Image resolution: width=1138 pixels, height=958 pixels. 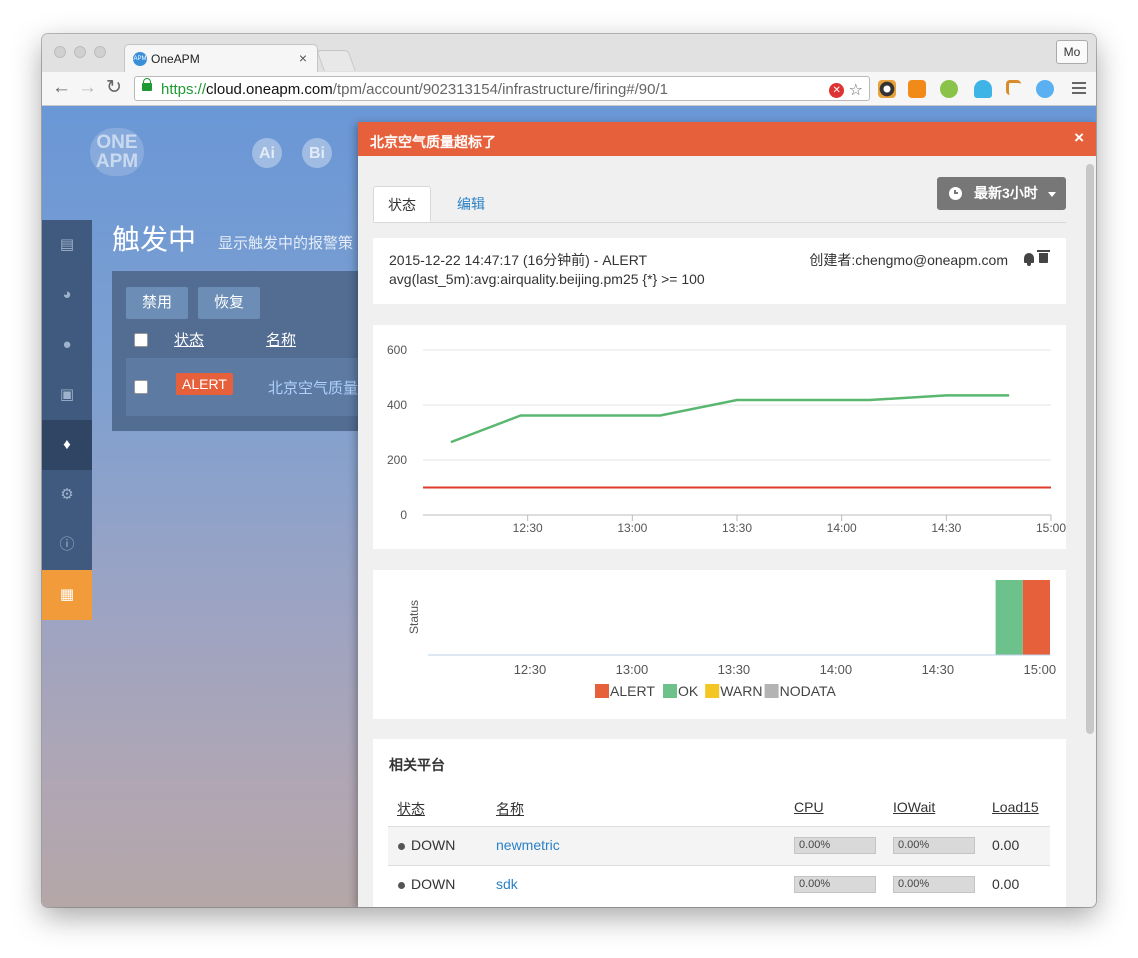 I want to click on bookmark-star-icon: ☆, so click(x=856, y=90).